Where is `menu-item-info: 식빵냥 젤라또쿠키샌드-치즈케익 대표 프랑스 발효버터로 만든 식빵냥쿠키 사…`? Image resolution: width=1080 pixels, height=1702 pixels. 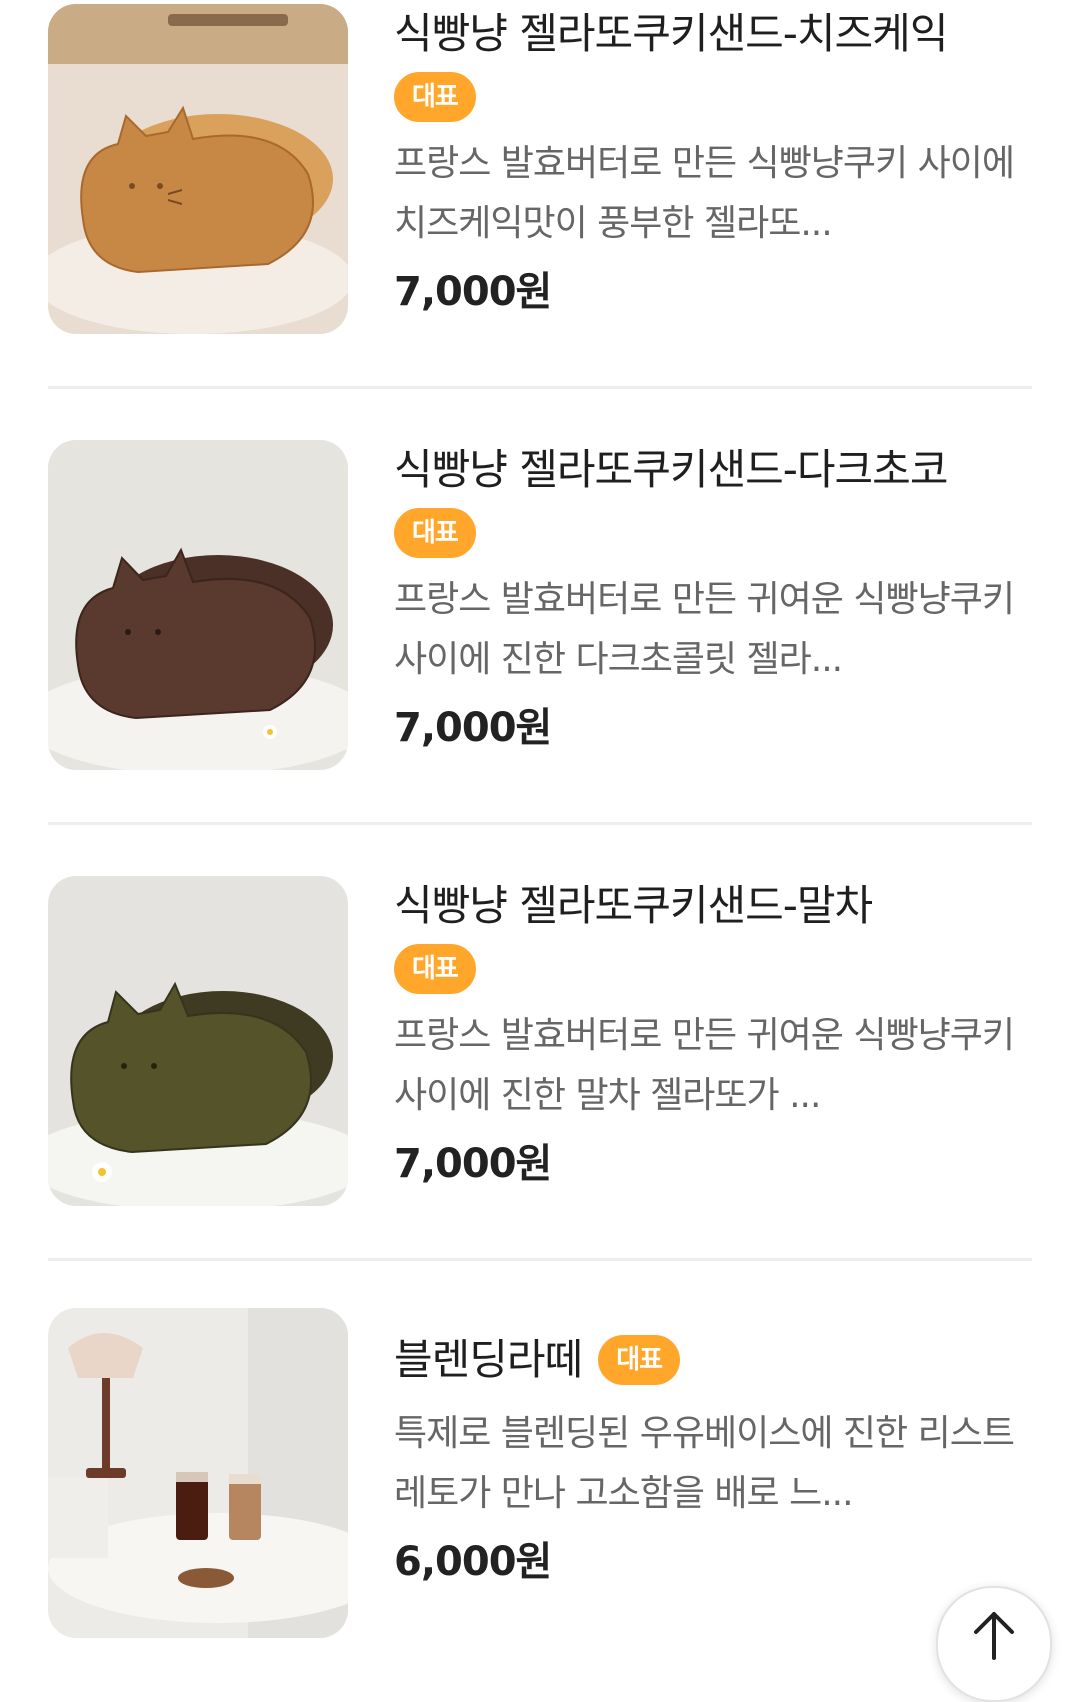 menu-item-info: 식빵냥 젤라또쿠키샌드-치즈케익 대표 프랑스 발효버터로 만든 식빵냥쿠키 사… is located at coordinates (713, 162).